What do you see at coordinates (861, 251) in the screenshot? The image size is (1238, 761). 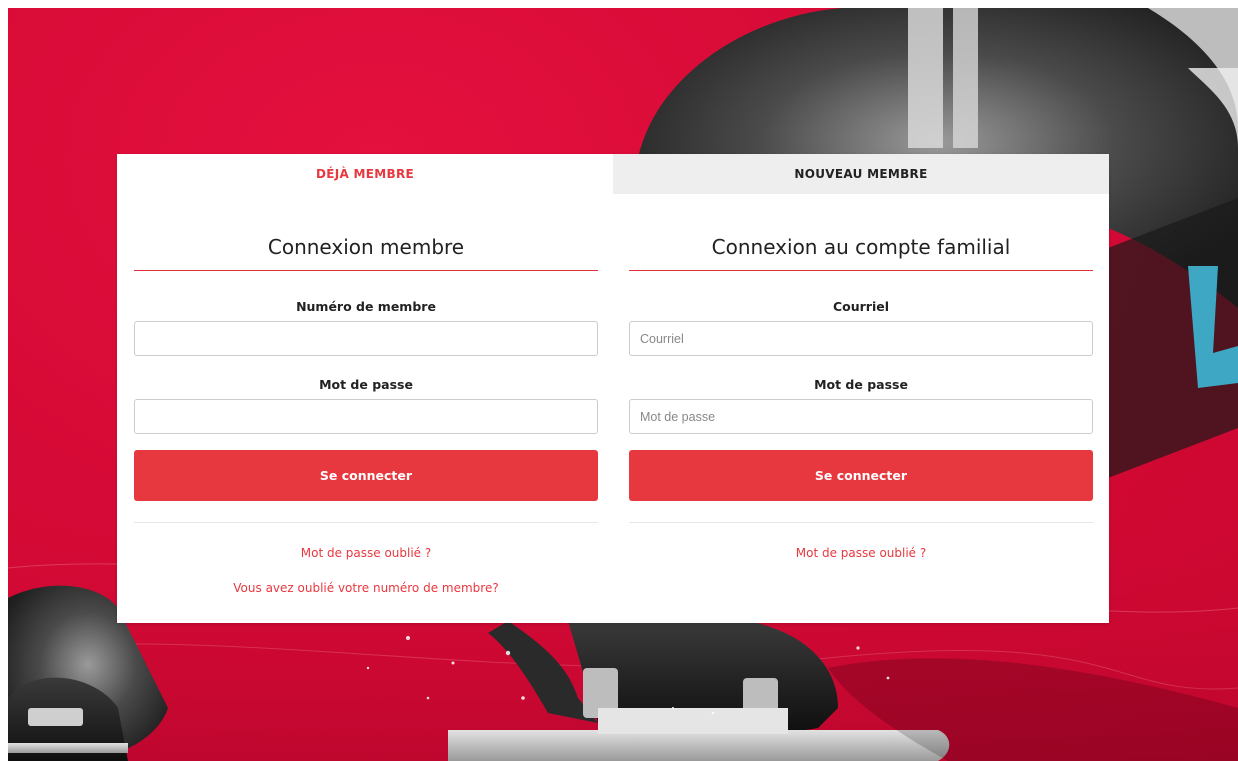 I see `family-login-title: Connexion au compte familial` at bounding box center [861, 251].